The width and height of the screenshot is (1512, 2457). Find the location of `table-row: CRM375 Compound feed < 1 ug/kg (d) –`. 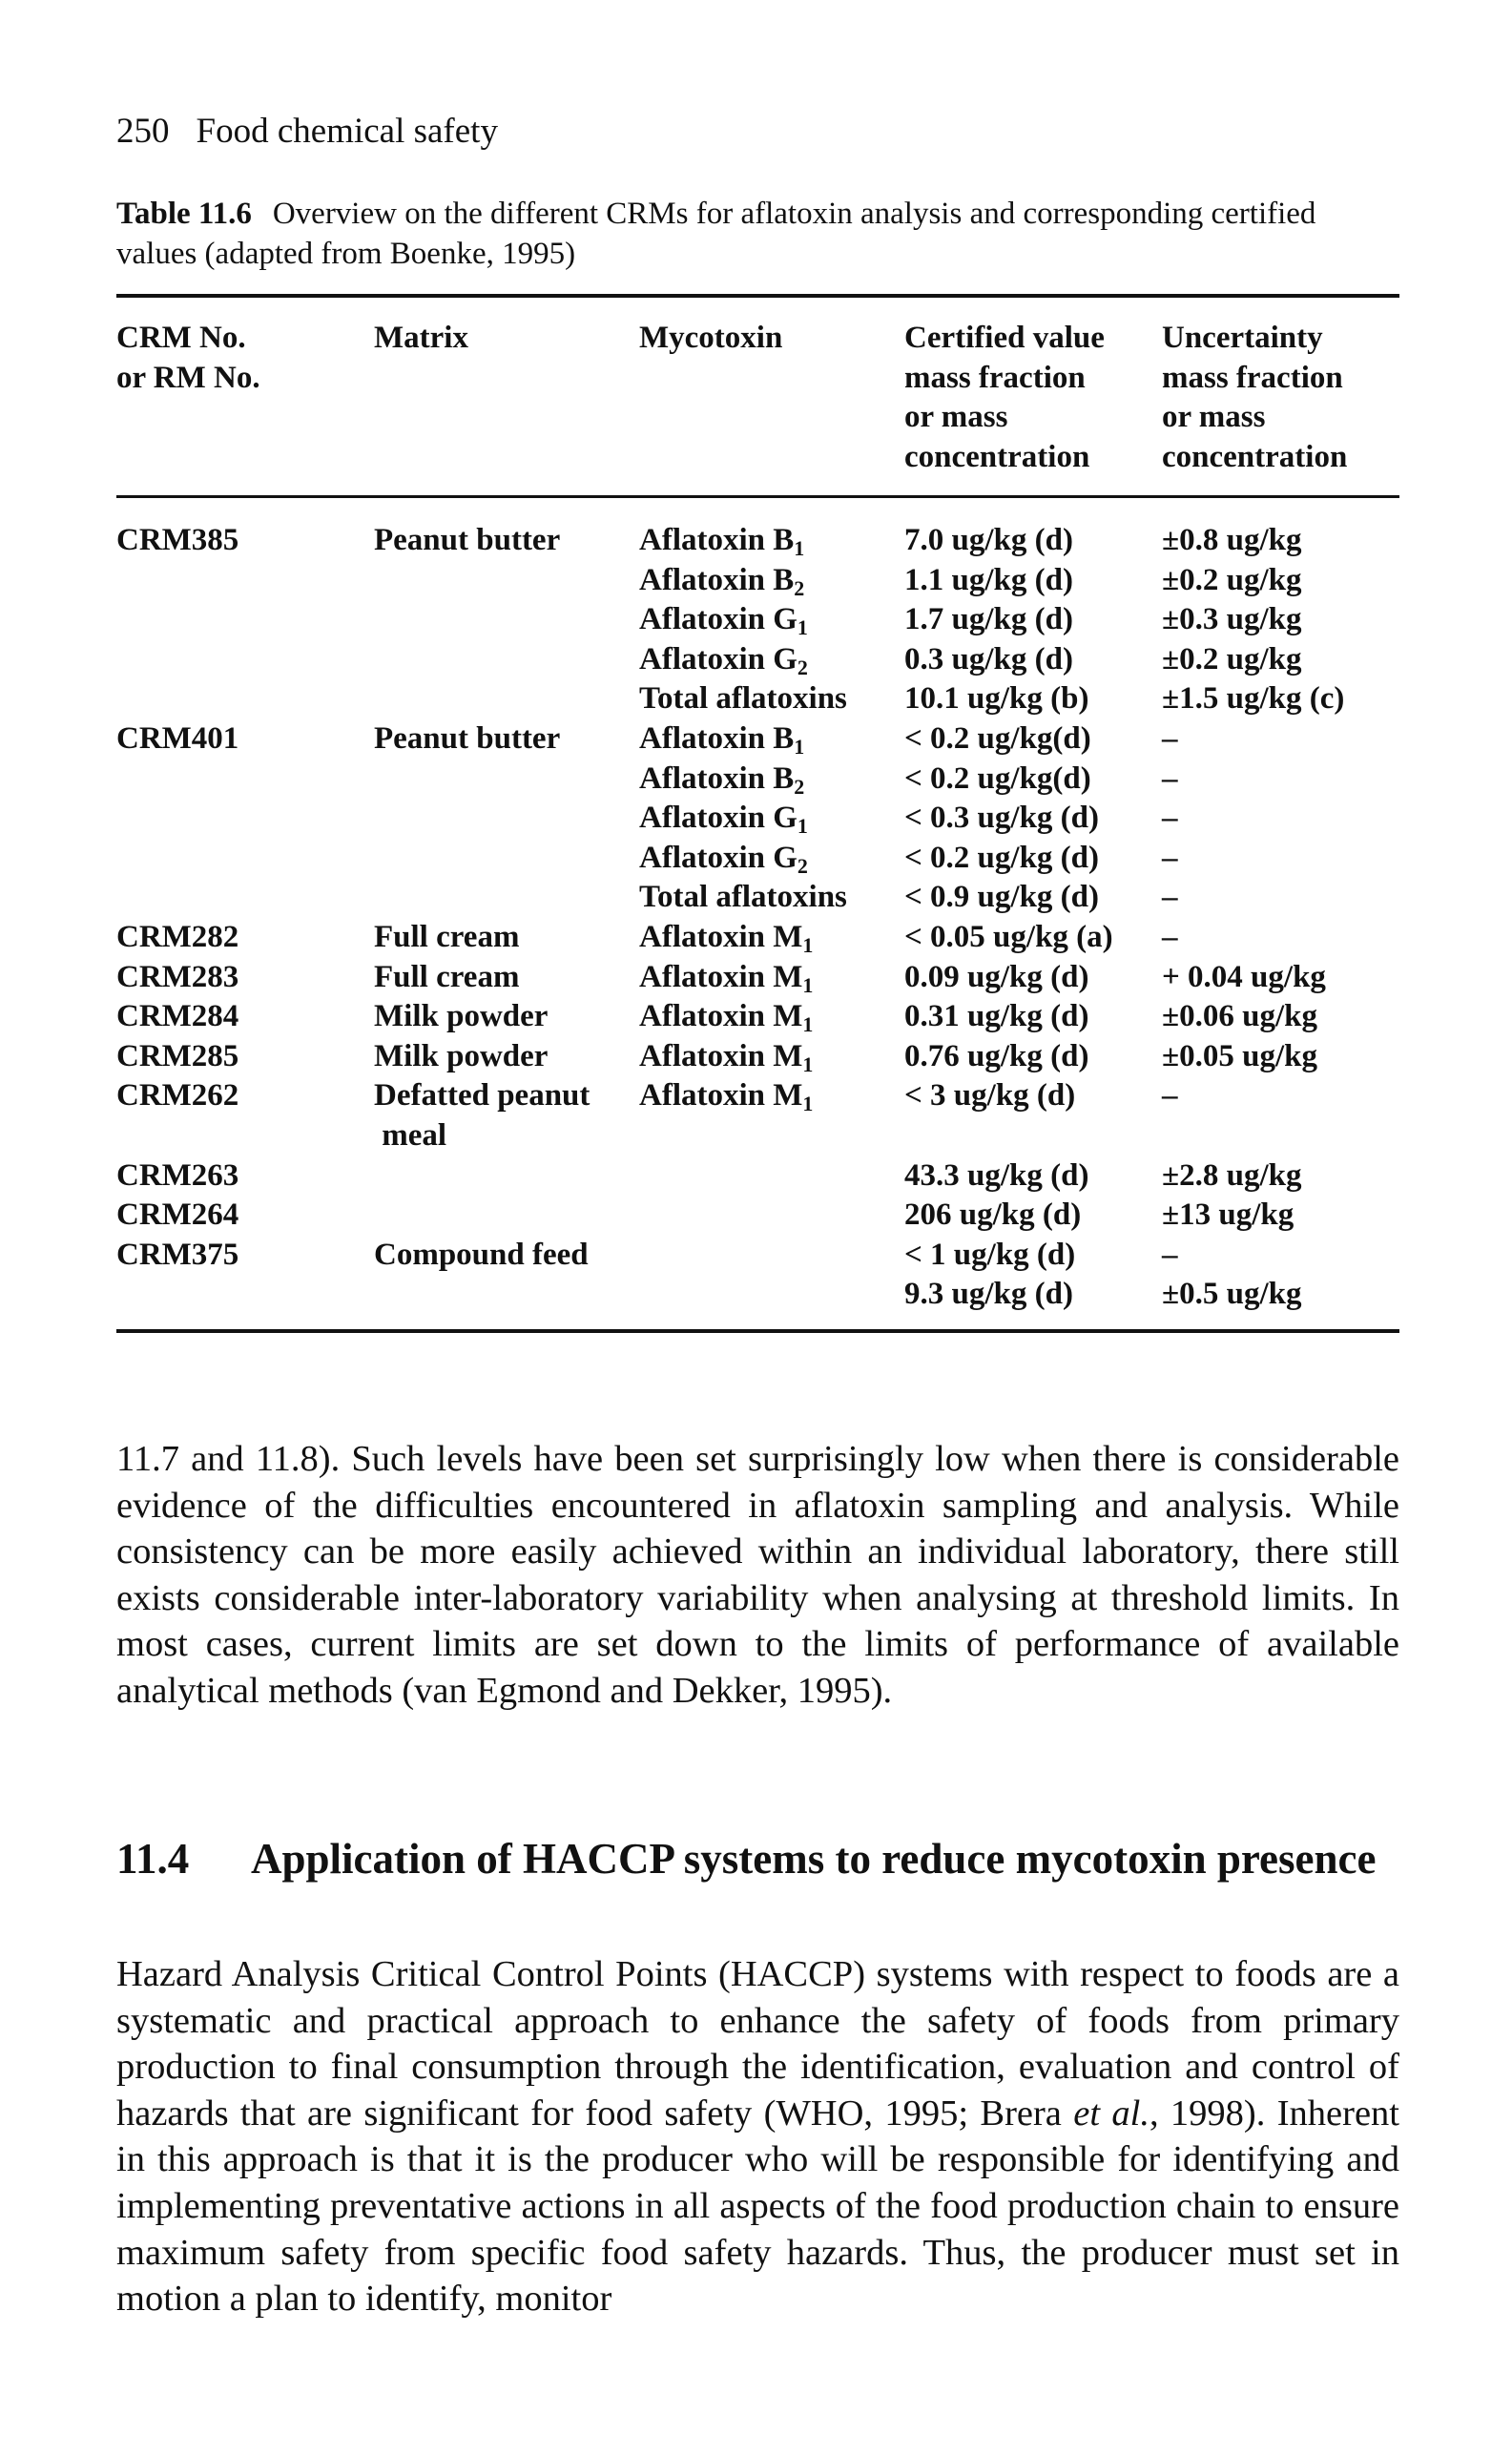

table-row: CRM375 Compound feed < 1 ug/kg (d) – is located at coordinates (756, 1256).